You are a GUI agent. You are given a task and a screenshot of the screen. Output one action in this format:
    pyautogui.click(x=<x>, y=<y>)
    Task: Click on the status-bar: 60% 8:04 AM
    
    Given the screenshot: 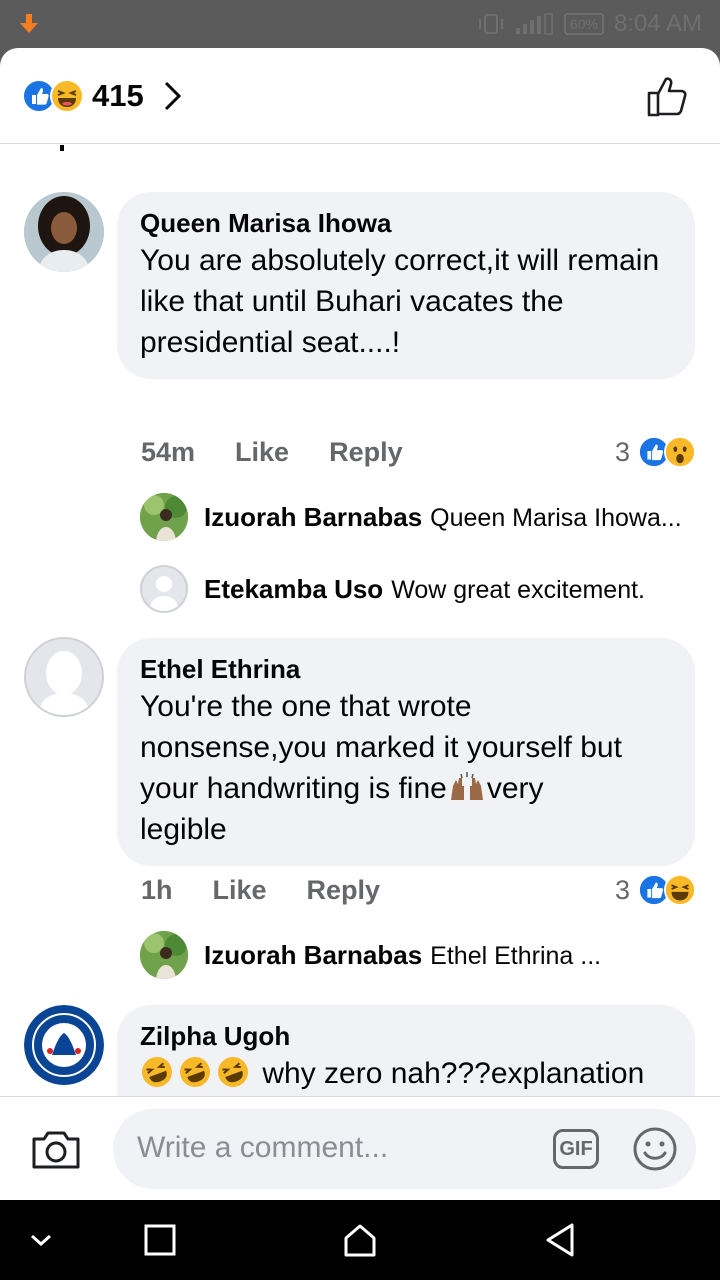 What is the action you would take?
    pyautogui.click(x=360, y=24)
    